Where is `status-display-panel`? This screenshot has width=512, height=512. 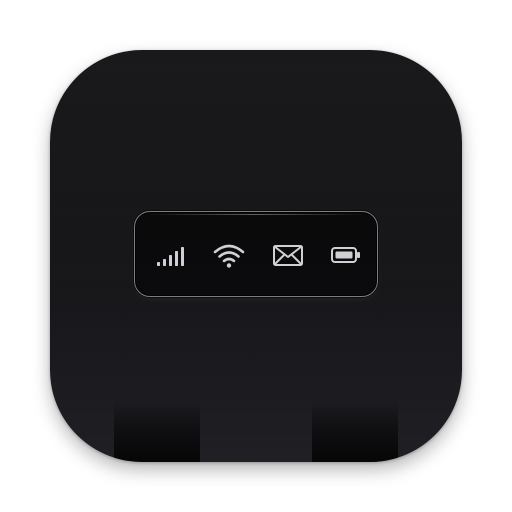
status-display-panel is located at coordinates (256, 254).